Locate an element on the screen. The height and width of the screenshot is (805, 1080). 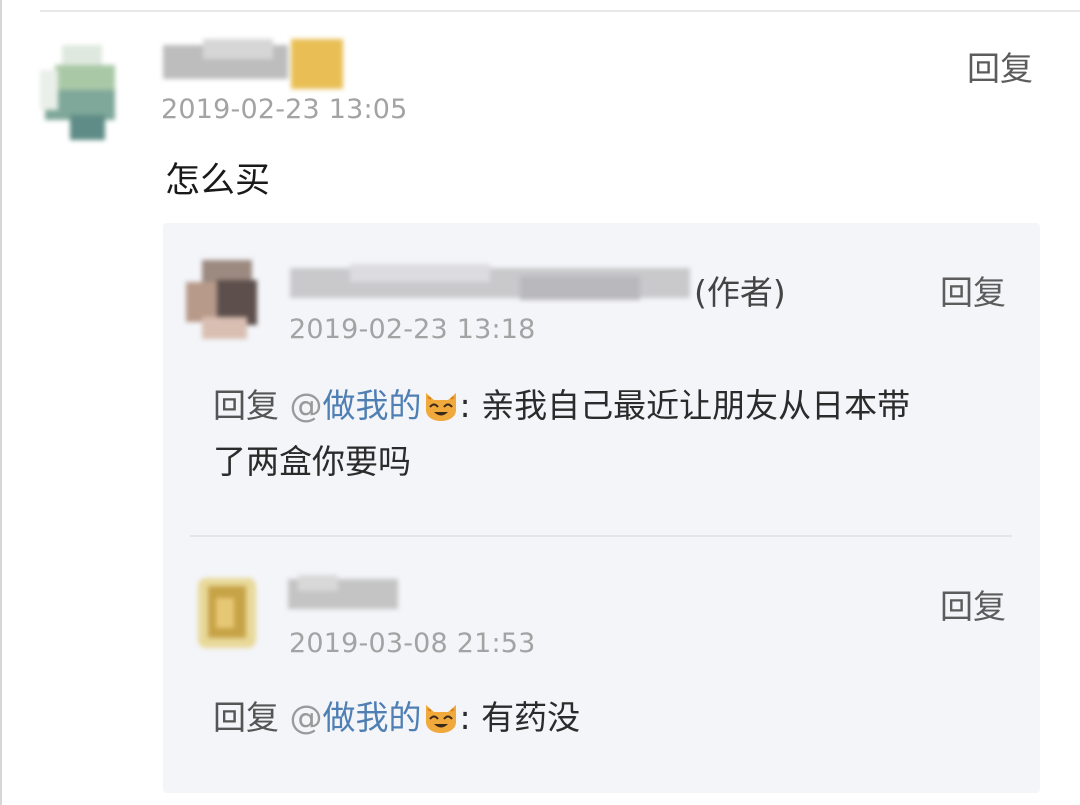
author-avatar is located at coordinates (226, 297).